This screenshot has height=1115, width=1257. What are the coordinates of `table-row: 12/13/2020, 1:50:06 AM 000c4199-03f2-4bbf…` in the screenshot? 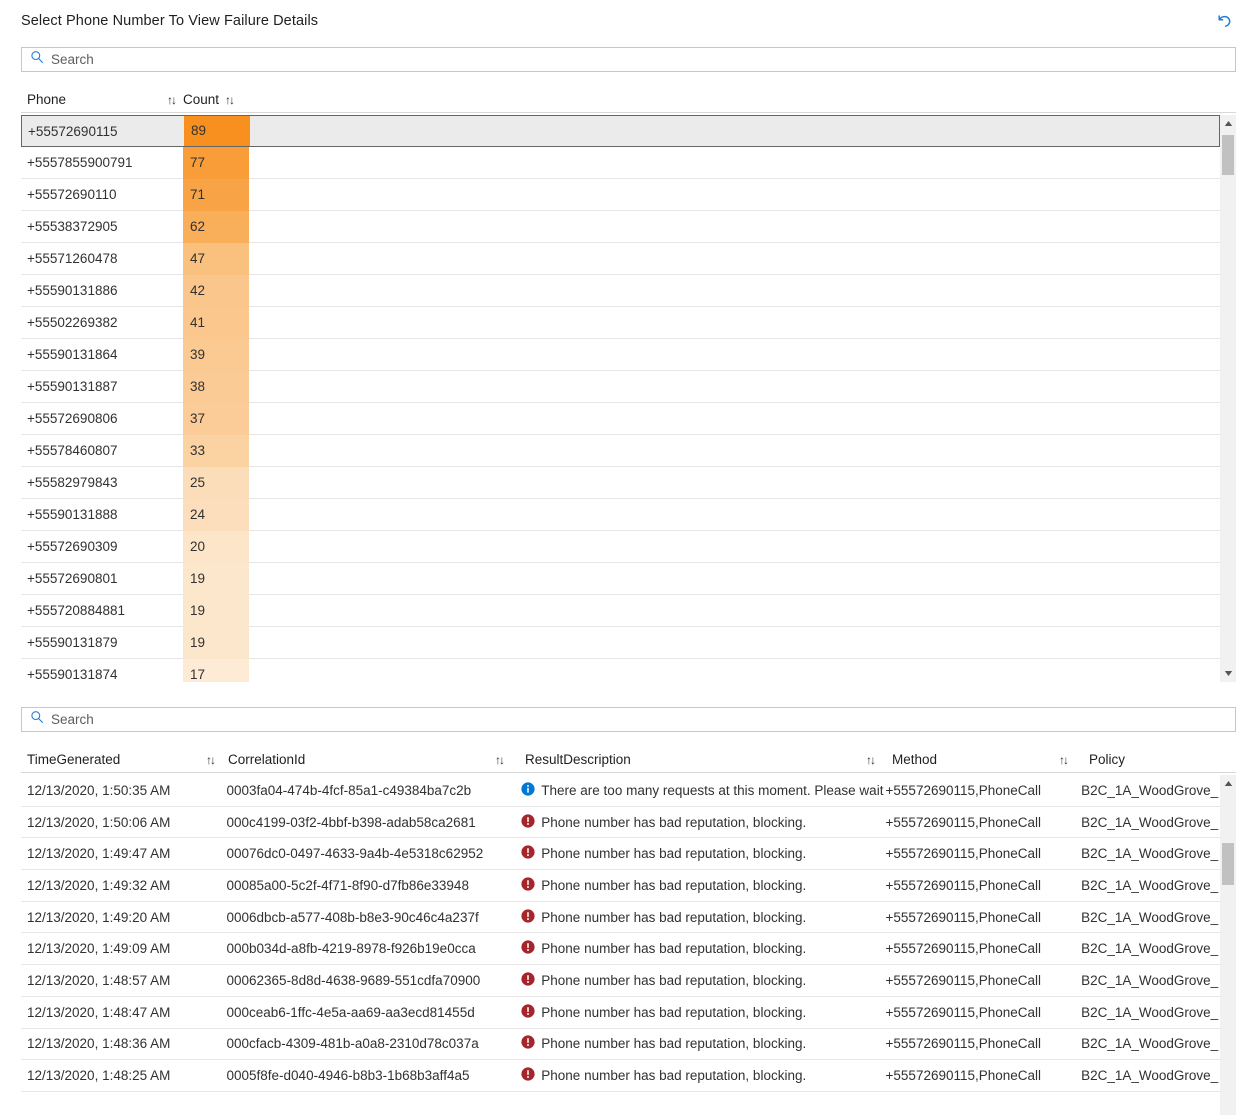 It's located at (620, 823).